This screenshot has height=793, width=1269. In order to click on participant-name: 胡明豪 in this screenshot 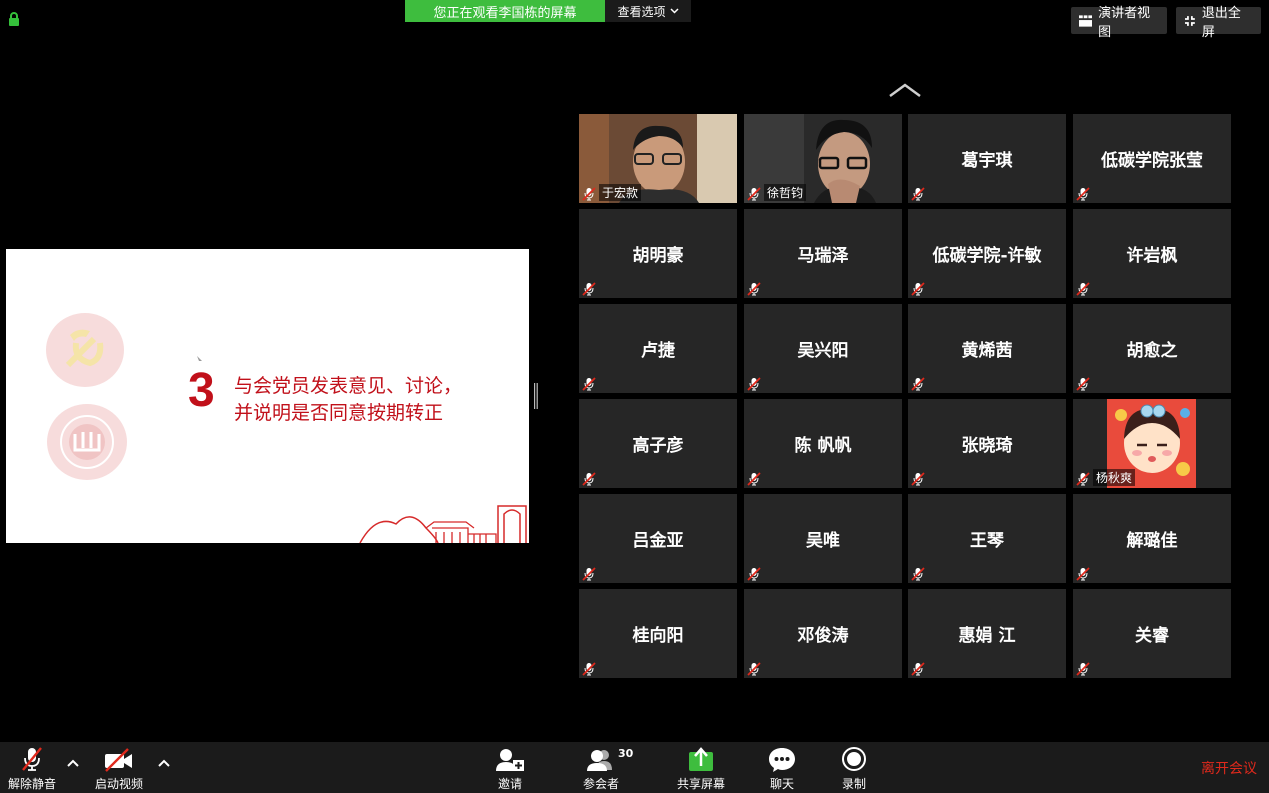, I will do `click(658, 256)`.